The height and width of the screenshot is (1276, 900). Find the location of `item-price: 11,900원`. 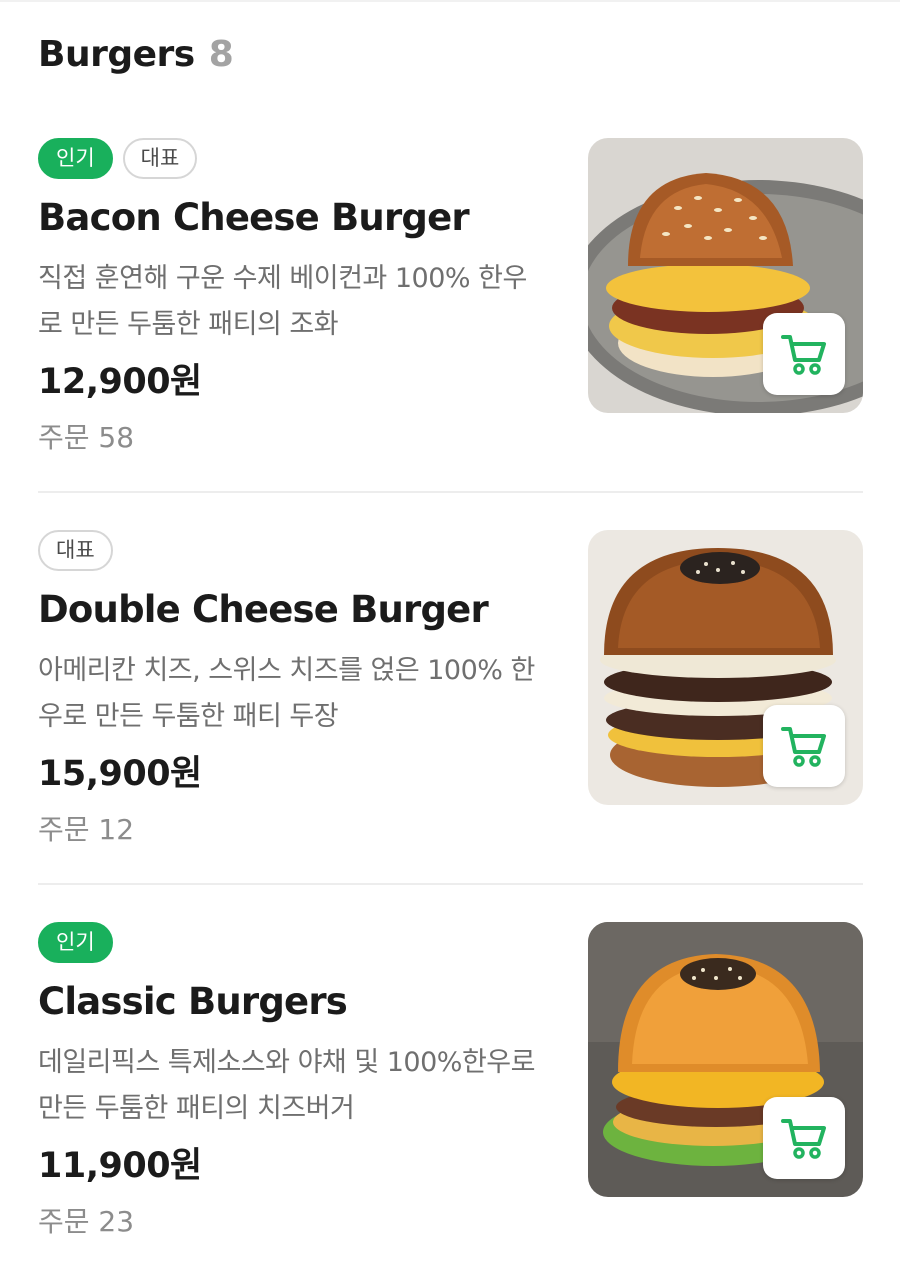

item-price: 11,900원 is located at coordinates (120, 1166).